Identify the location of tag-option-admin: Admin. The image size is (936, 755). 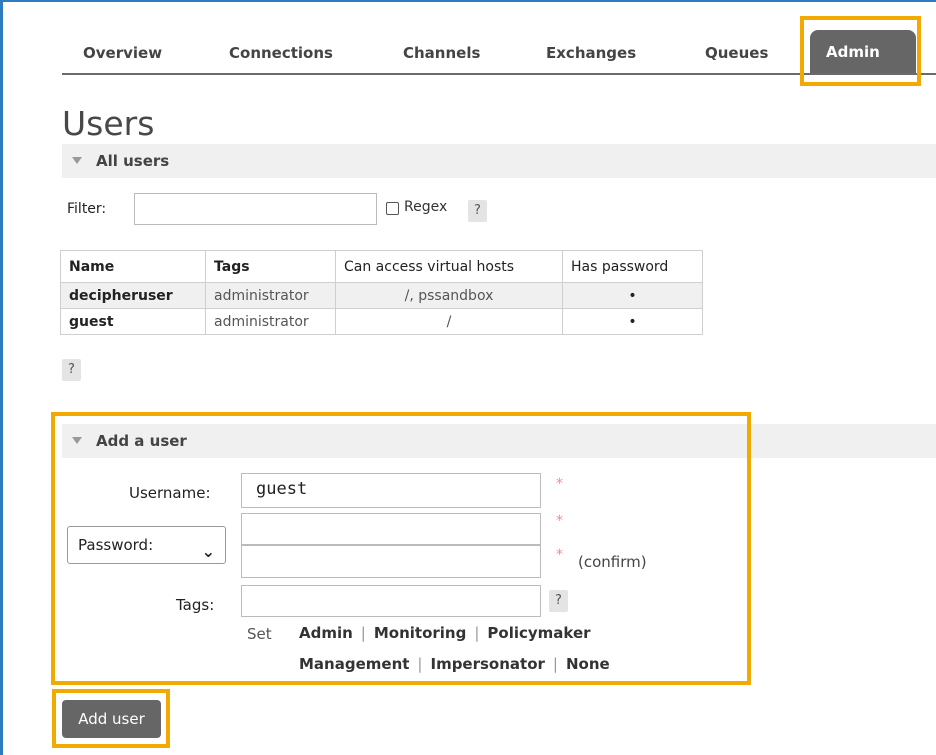
(326, 633).